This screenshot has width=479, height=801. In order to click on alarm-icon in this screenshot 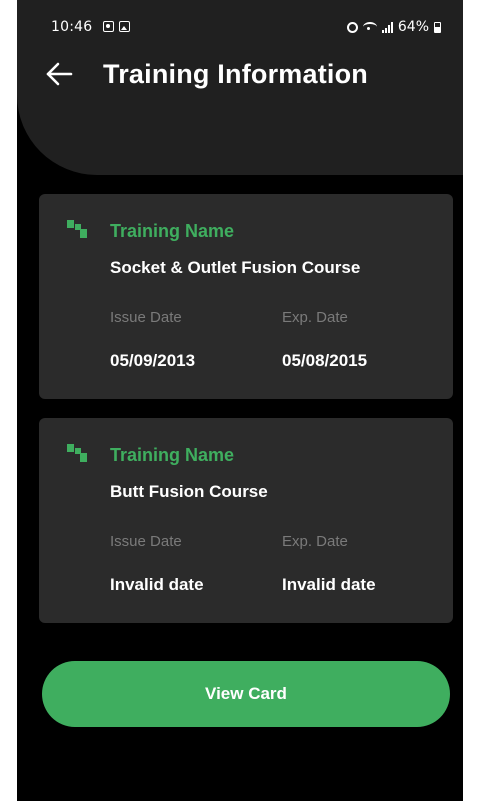, I will do `click(352, 27)`.